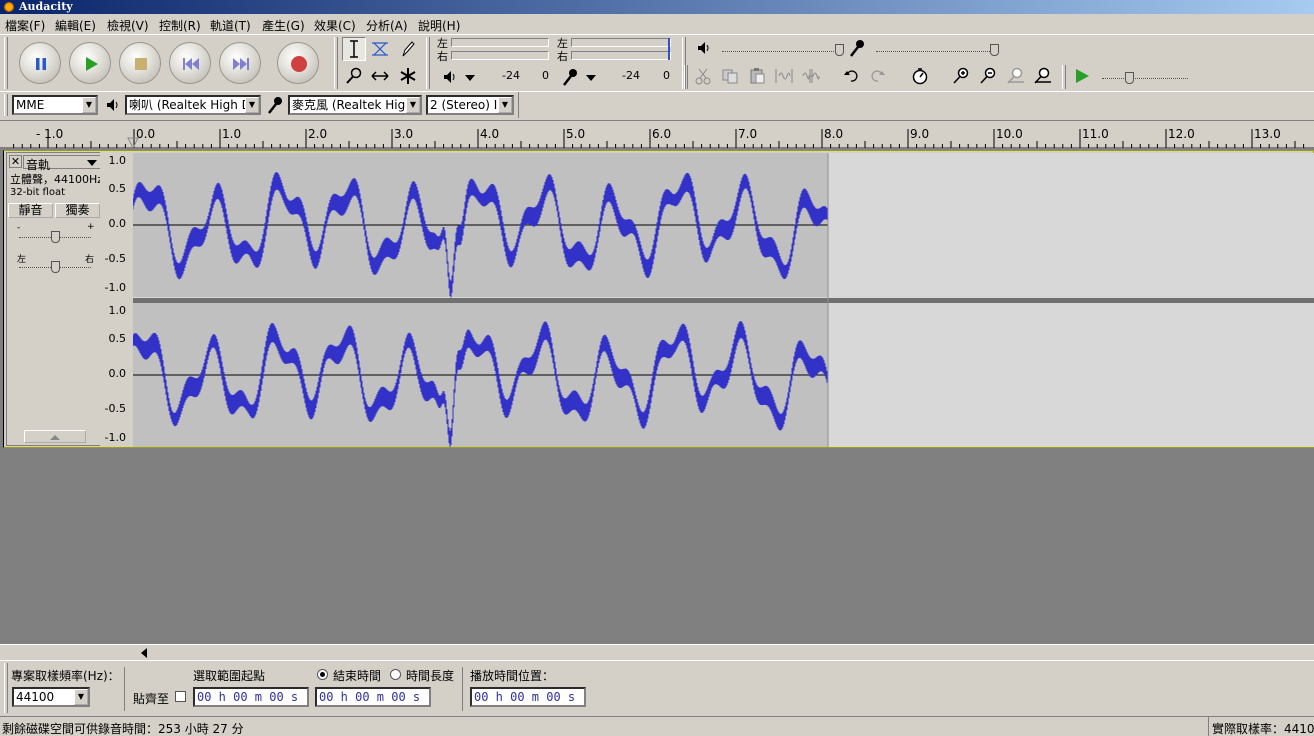 This screenshot has width=1314, height=736. What do you see at coordinates (55, 436) in the screenshot?
I see `collapse-track-button` at bounding box center [55, 436].